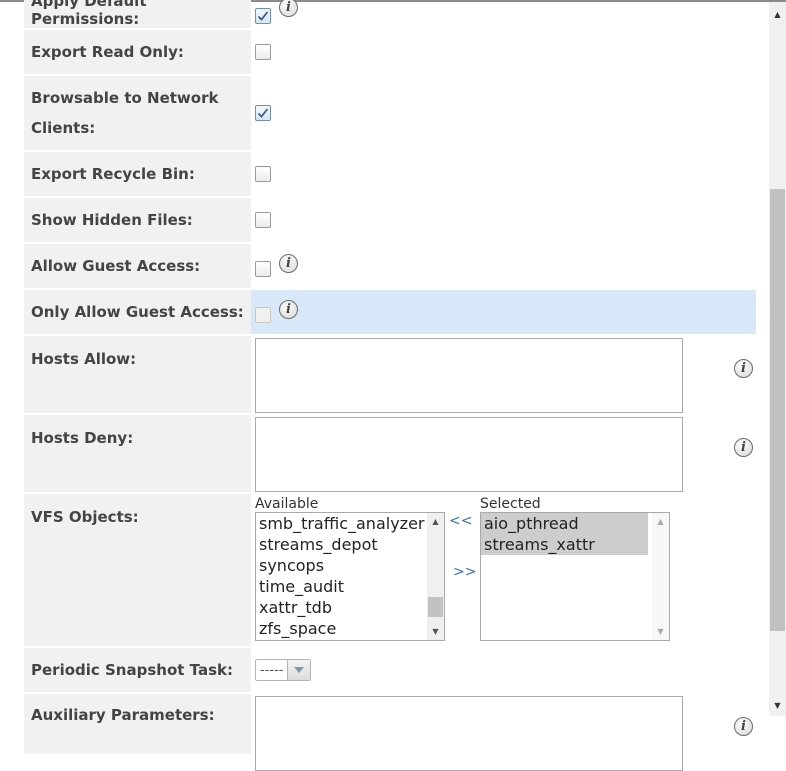  What do you see at coordinates (287, 504) in the screenshot?
I see `vfs-available-label: Available` at bounding box center [287, 504].